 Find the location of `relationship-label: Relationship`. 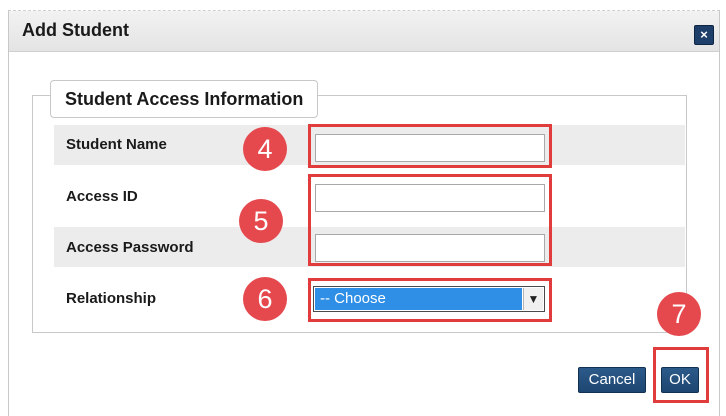

relationship-label: Relationship is located at coordinates (111, 298).